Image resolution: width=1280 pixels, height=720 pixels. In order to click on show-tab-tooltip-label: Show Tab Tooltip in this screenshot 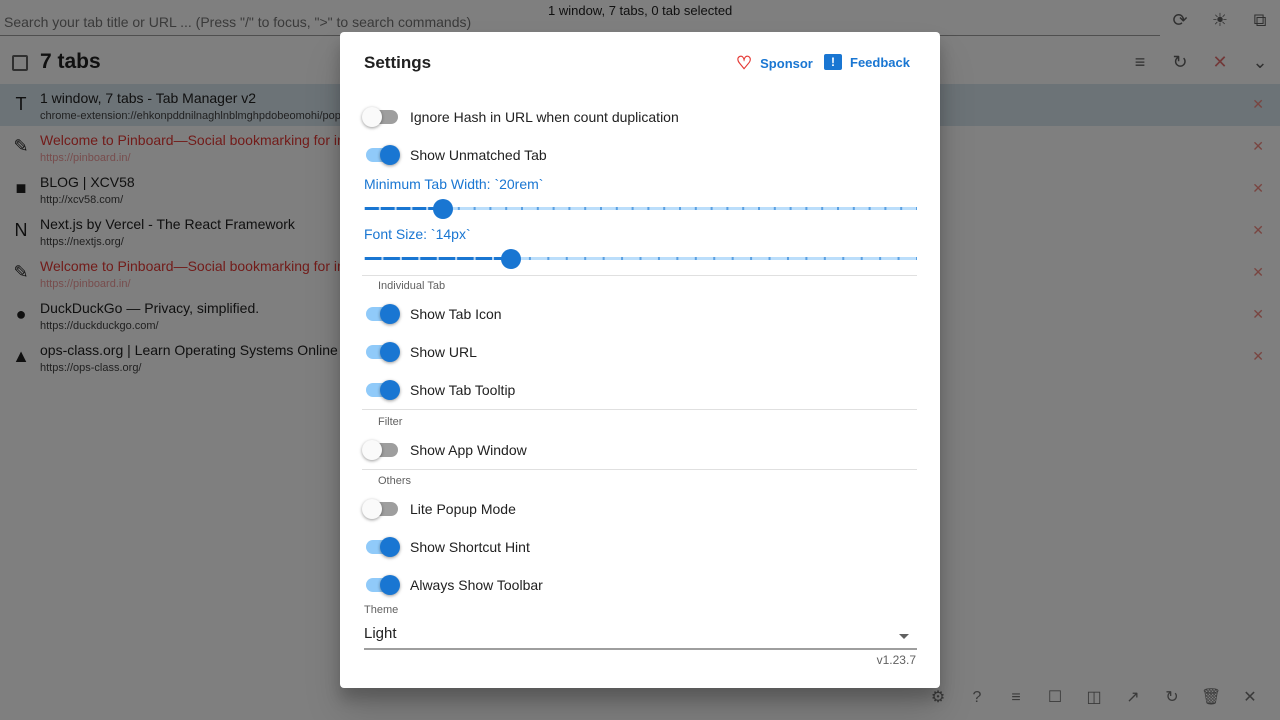, I will do `click(463, 390)`.